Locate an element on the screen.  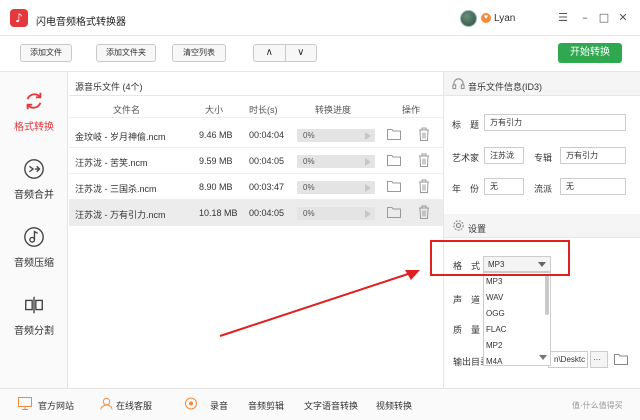
annotation-arrow is located at coordinates (319, 303).